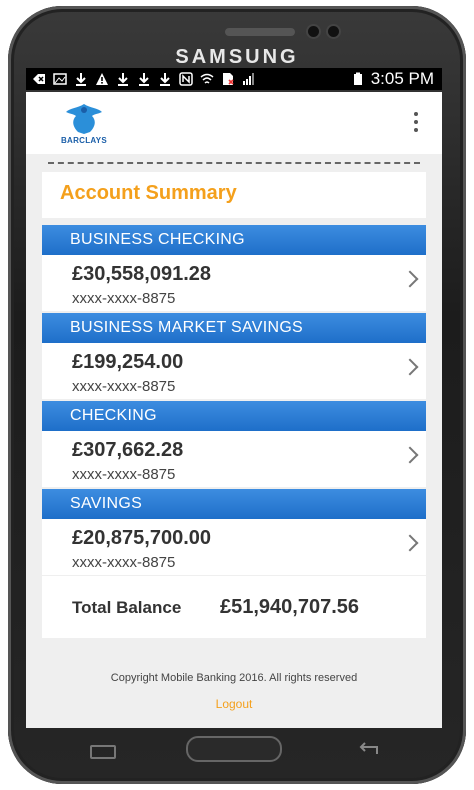  I want to click on account-header-business-market-savings: BUSINESS MARKET SAVINGS, so click(234, 328).